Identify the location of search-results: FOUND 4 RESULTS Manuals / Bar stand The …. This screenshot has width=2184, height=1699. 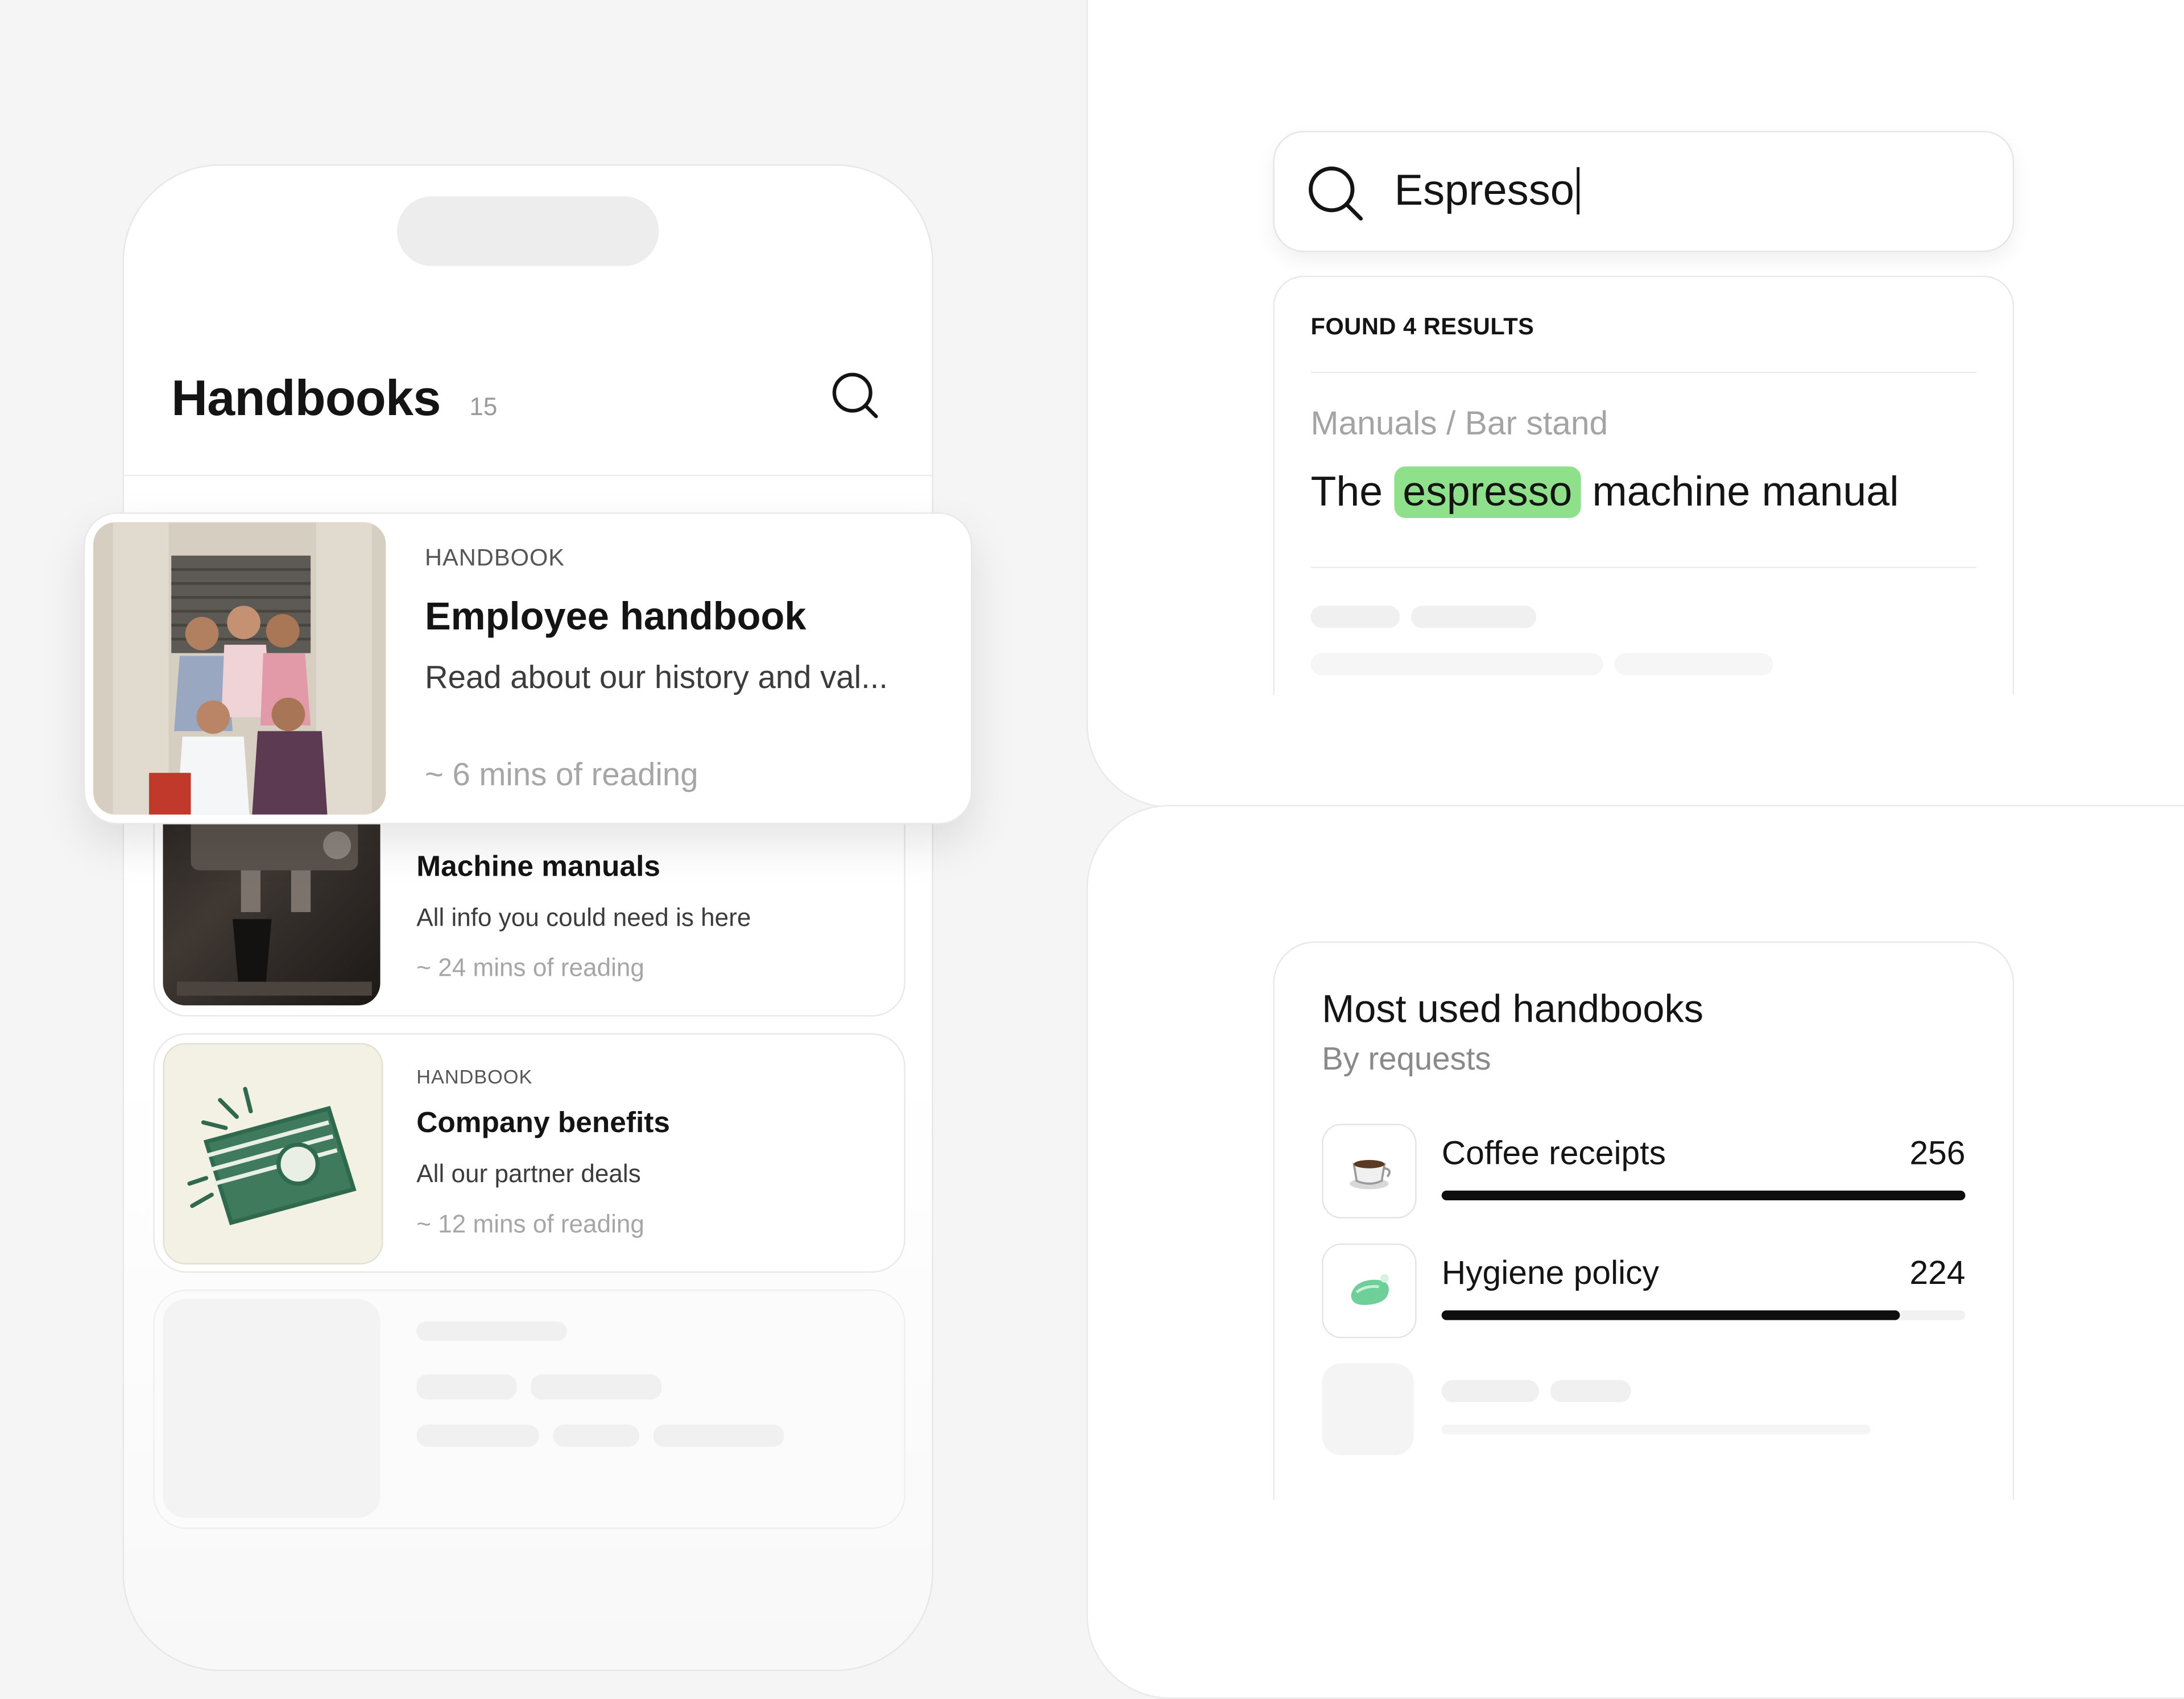
(1644, 485).